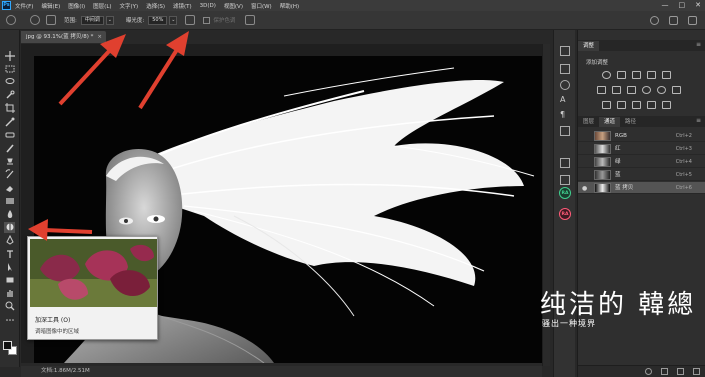 The height and width of the screenshot is (377, 705). I want to click on curves-icon, so click(636, 75).